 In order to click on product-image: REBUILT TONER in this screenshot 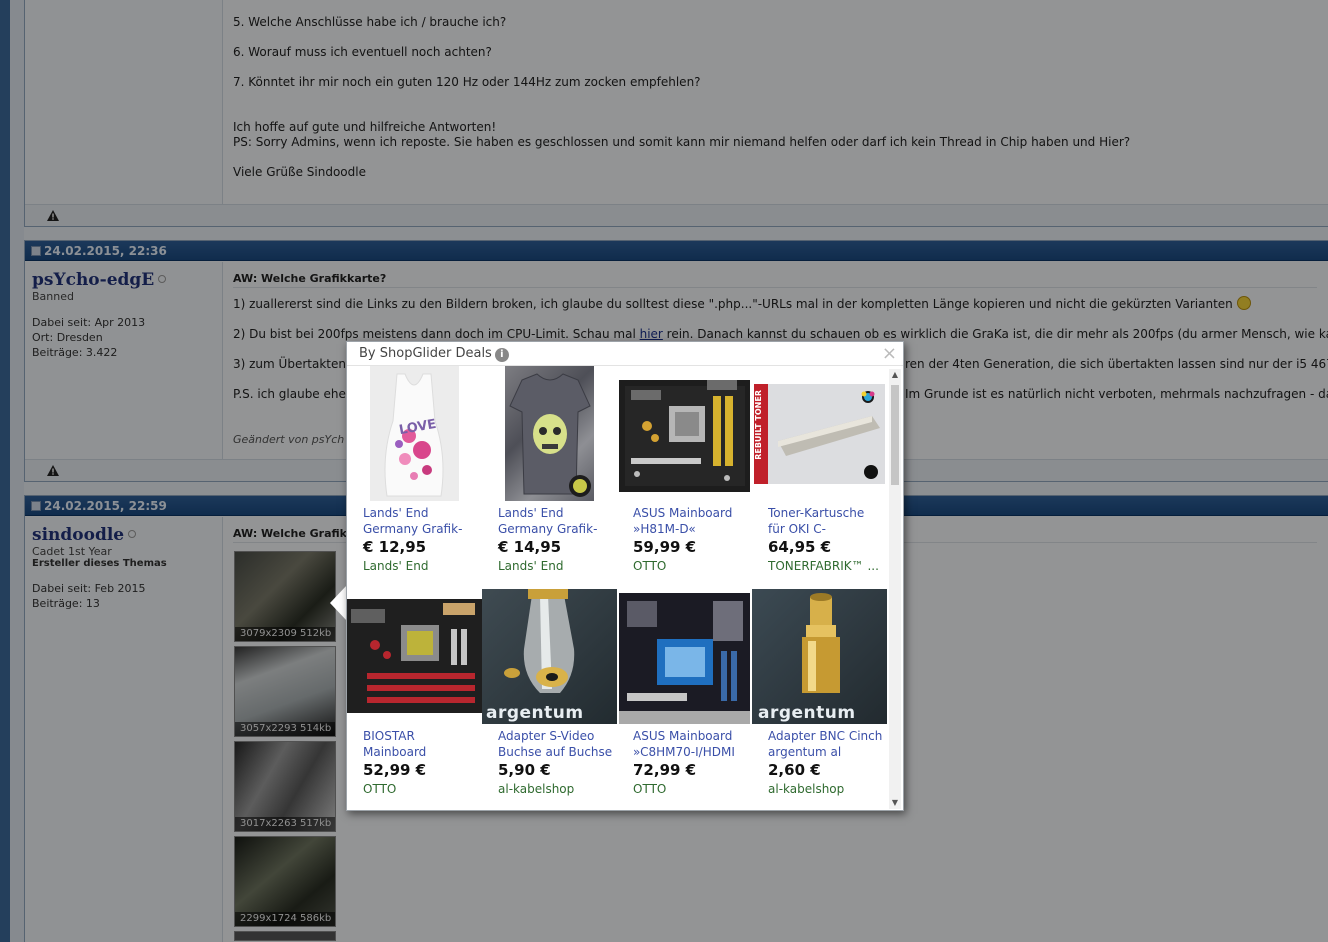, I will do `click(819, 433)`.